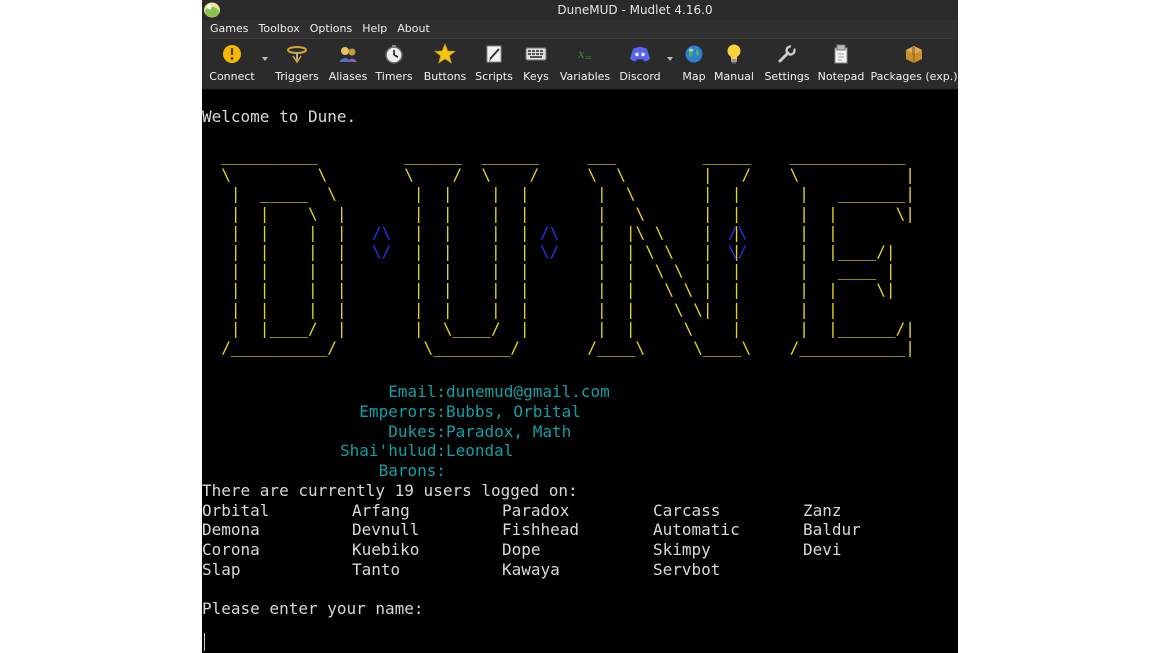  I want to click on keys-button: Keys, so click(536, 64).